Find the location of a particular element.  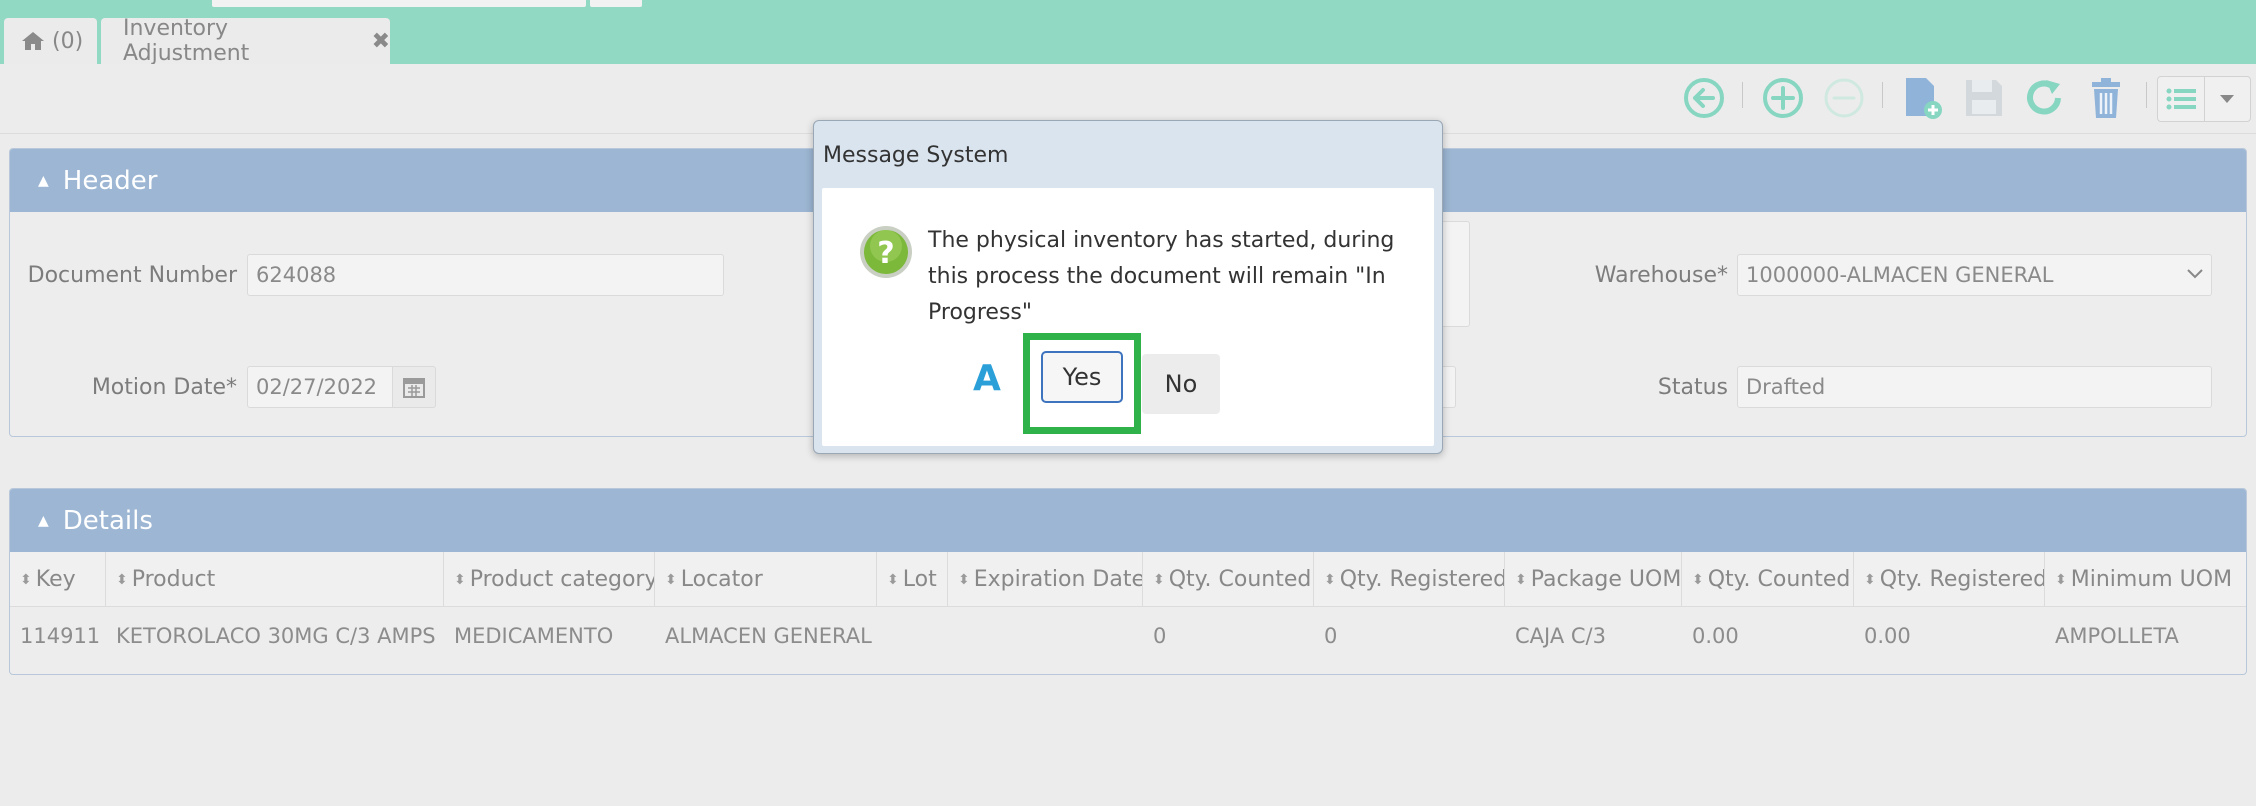

warehouse-label: Warehouse* is located at coordinates (1661, 275).